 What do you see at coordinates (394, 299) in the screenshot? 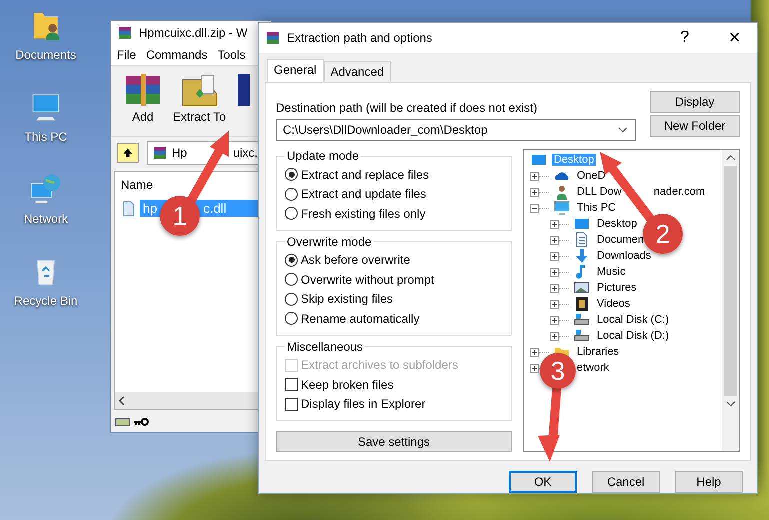
I see `radio-option: Skip existing files` at bounding box center [394, 299].